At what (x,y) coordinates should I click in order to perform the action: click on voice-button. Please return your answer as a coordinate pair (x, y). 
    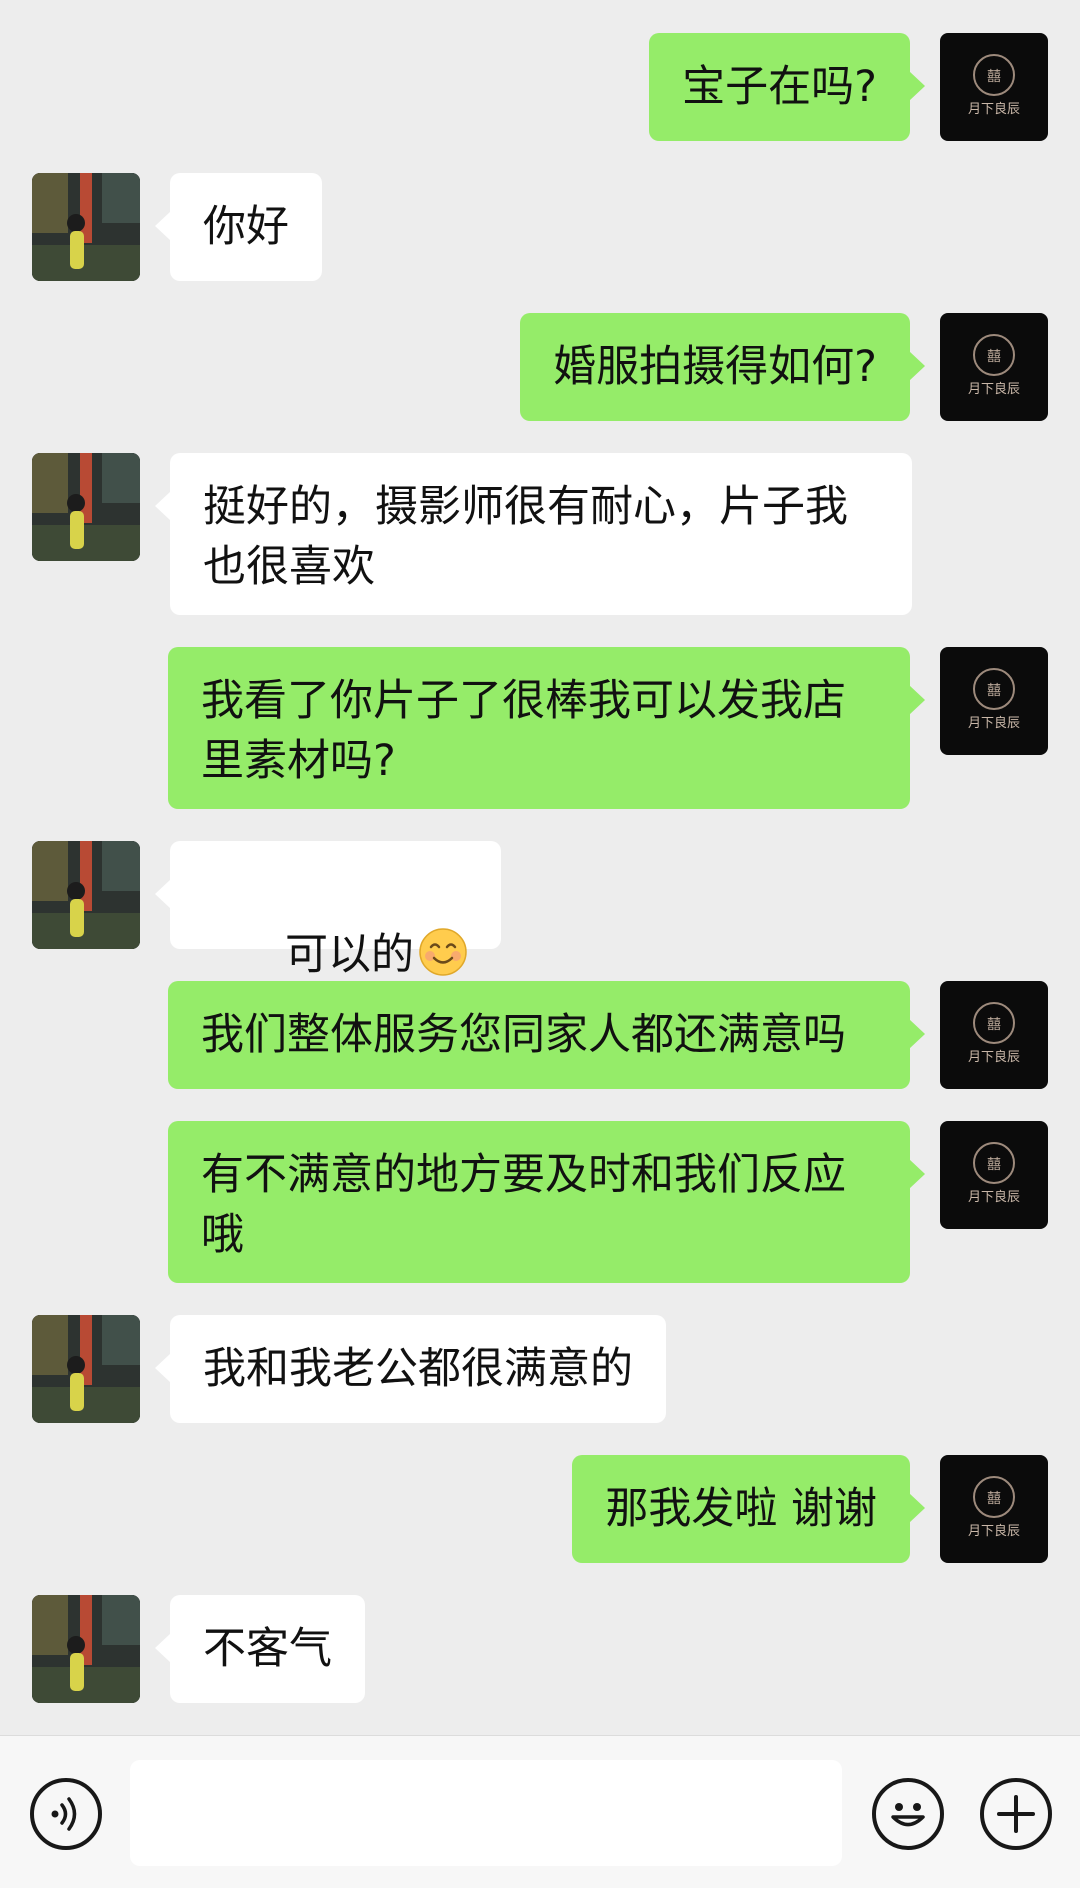
    Looking at the image, I should click on (66, 1814).